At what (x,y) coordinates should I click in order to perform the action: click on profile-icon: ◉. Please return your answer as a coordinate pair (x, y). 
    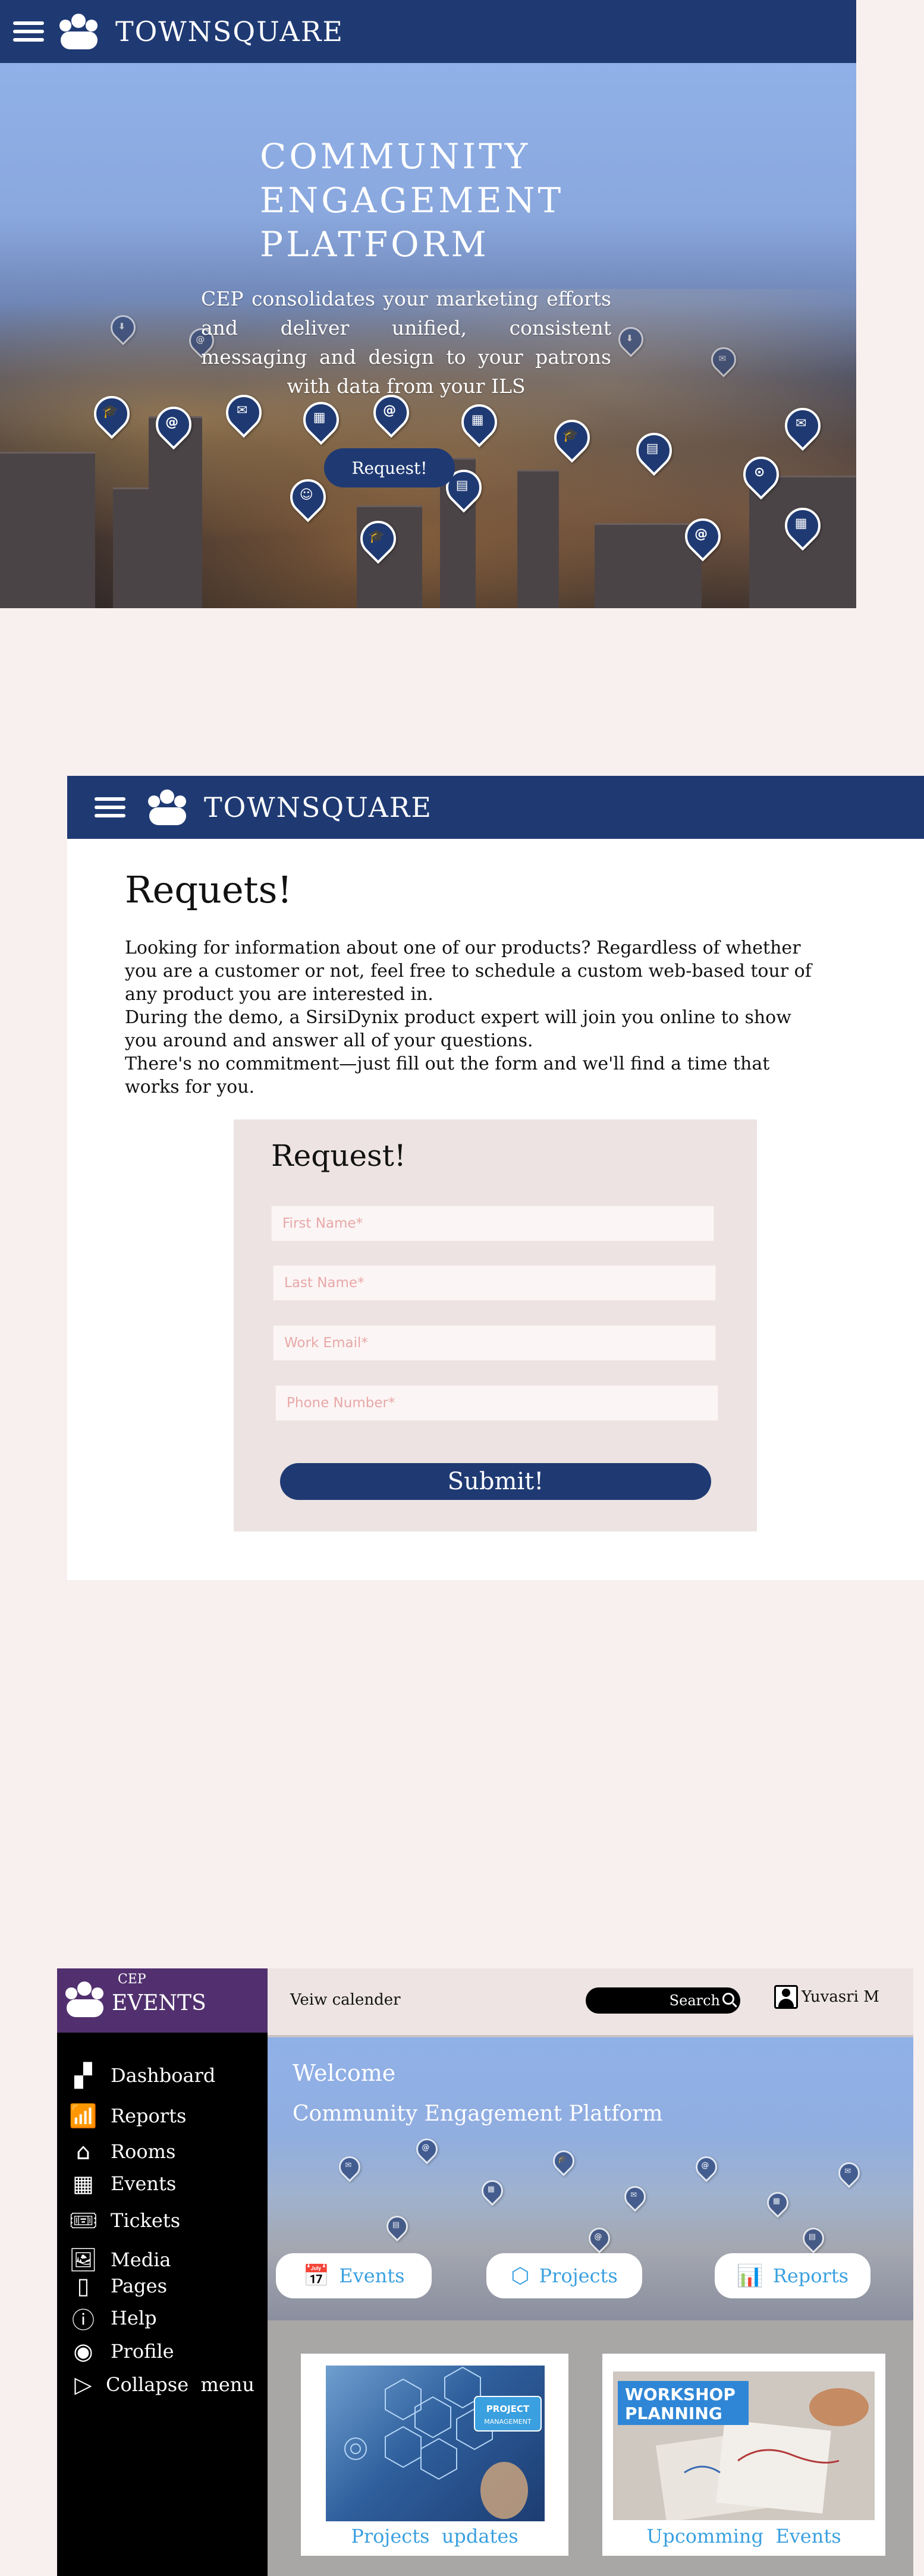
    Looking at the image, I should click on (83, 2351).